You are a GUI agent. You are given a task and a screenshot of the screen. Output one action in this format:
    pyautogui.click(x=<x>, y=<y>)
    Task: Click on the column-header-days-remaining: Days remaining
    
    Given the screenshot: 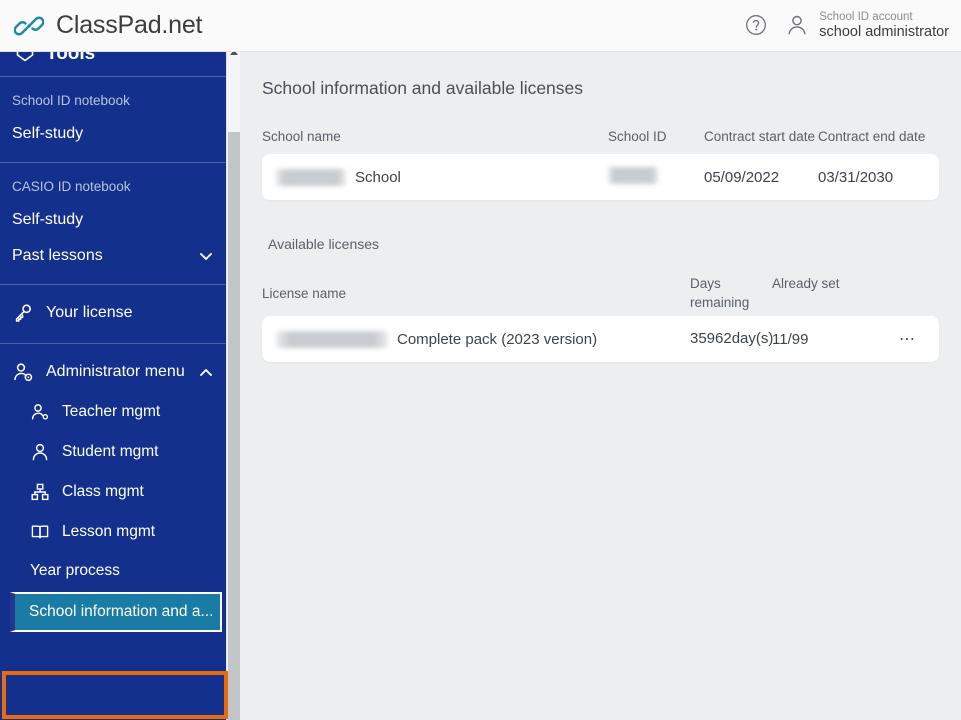 What is the action you would take?
    pyautogui.click(x=720, y=293)
    